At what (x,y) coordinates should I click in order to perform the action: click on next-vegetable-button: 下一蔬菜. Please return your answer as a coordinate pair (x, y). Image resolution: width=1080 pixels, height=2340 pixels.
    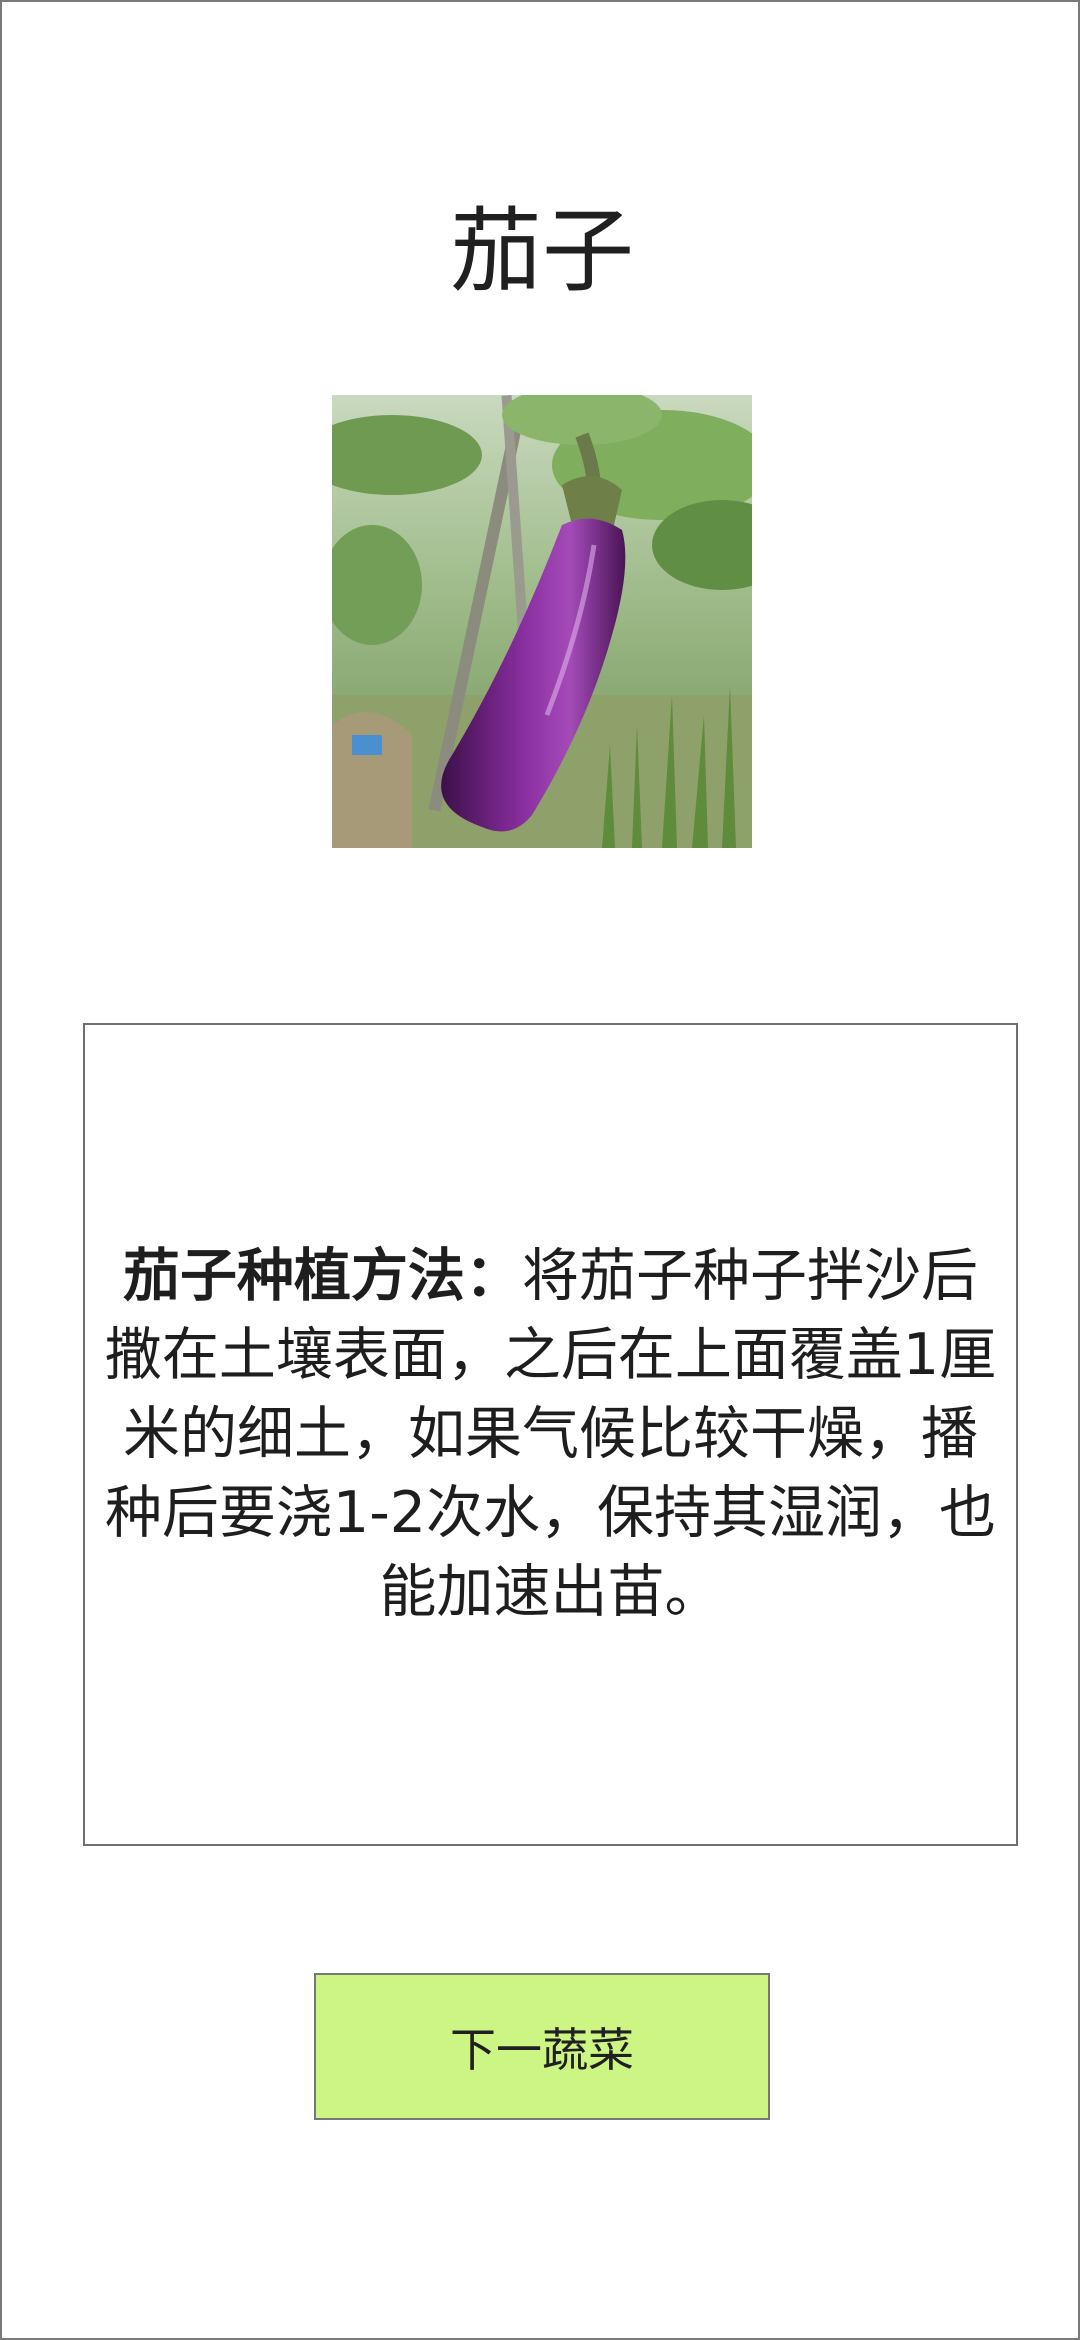
    Looking at the image, I should click on (542, 2046).